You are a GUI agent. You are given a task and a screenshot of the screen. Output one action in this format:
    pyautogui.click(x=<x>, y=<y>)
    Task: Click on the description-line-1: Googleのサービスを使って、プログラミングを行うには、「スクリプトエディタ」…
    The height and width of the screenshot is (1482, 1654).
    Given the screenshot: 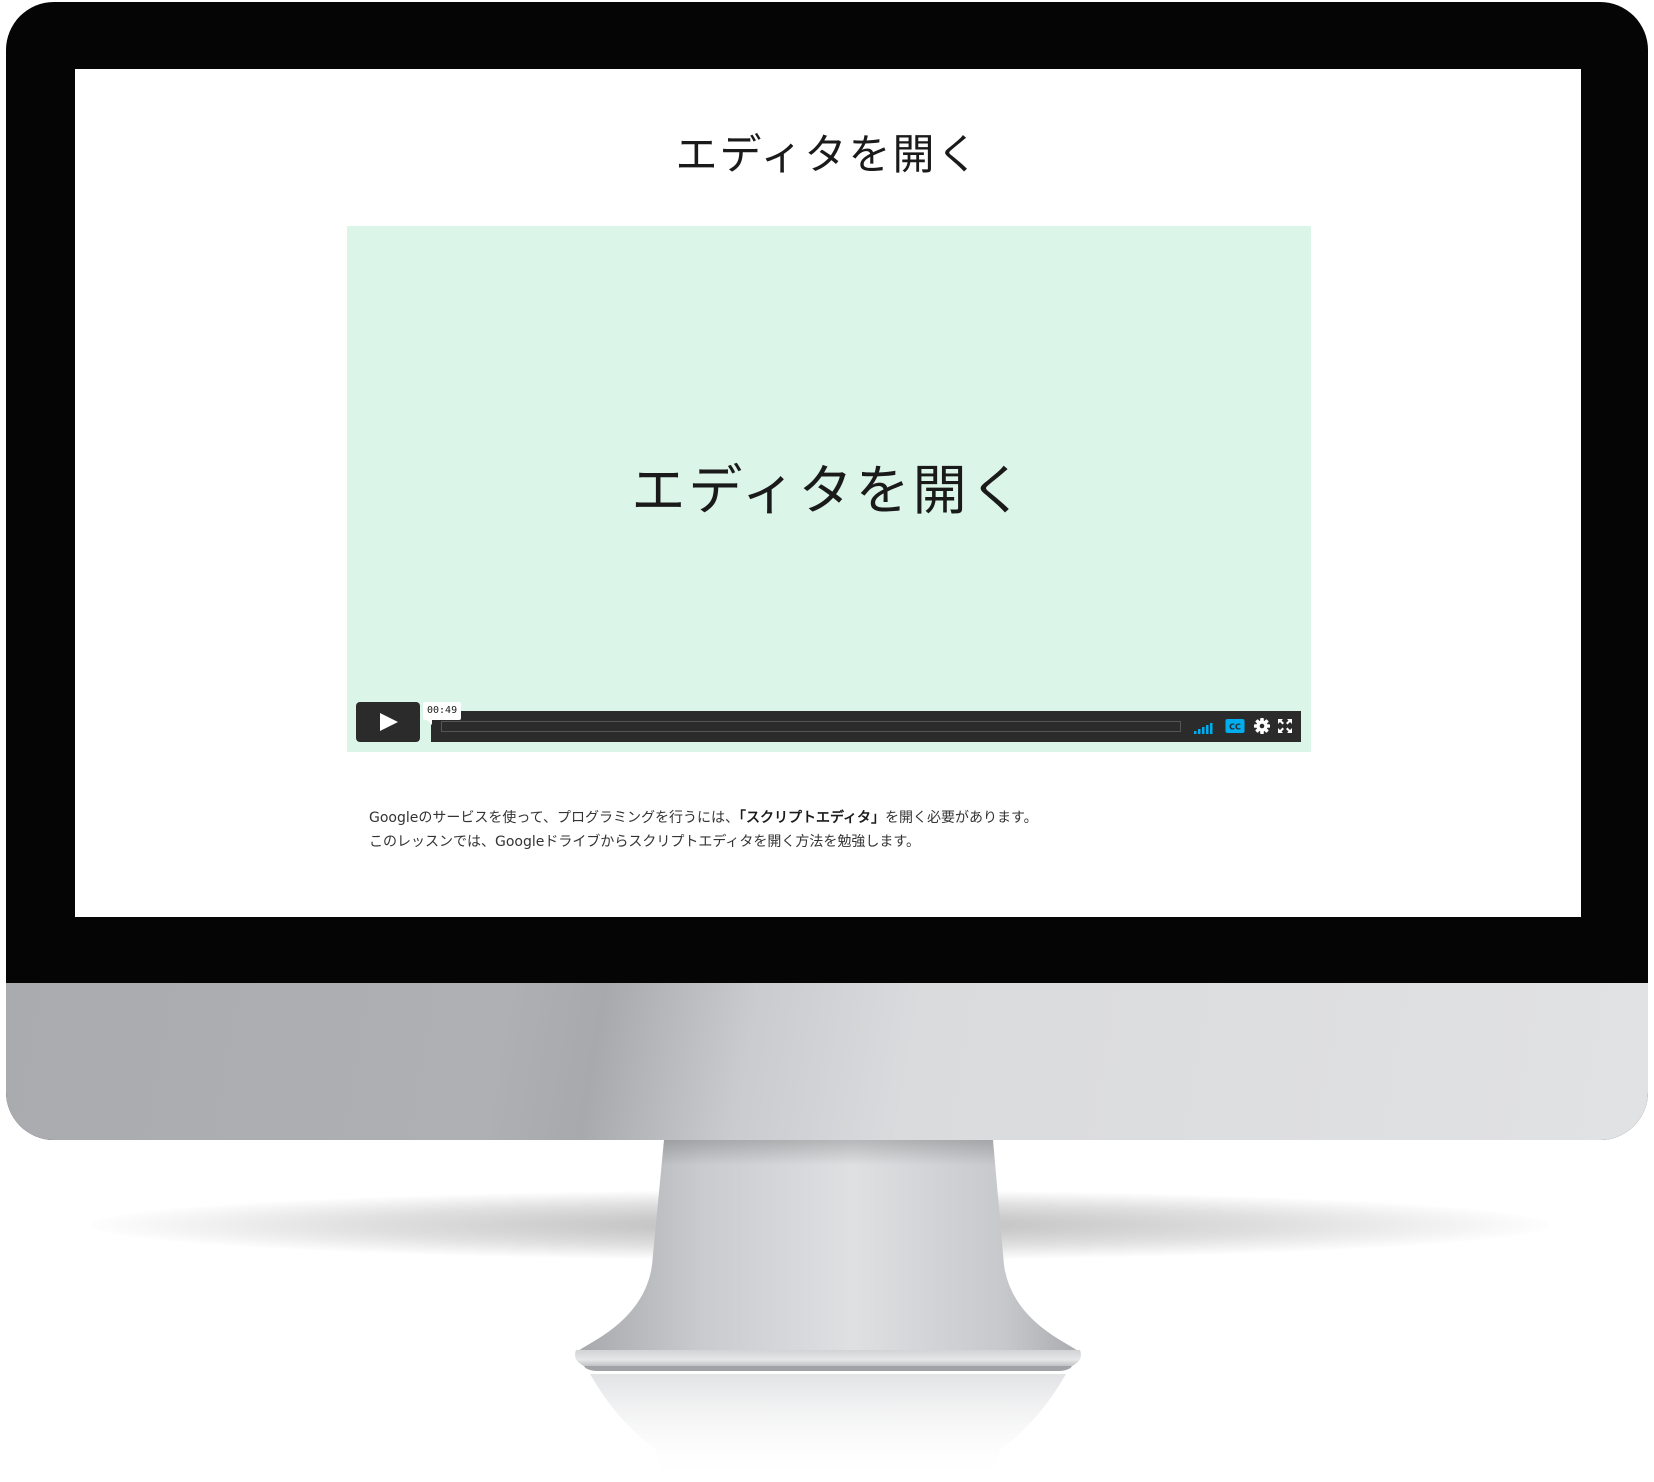 What is the action you would take?
    pyautogui.click(x=819, y=818)
    